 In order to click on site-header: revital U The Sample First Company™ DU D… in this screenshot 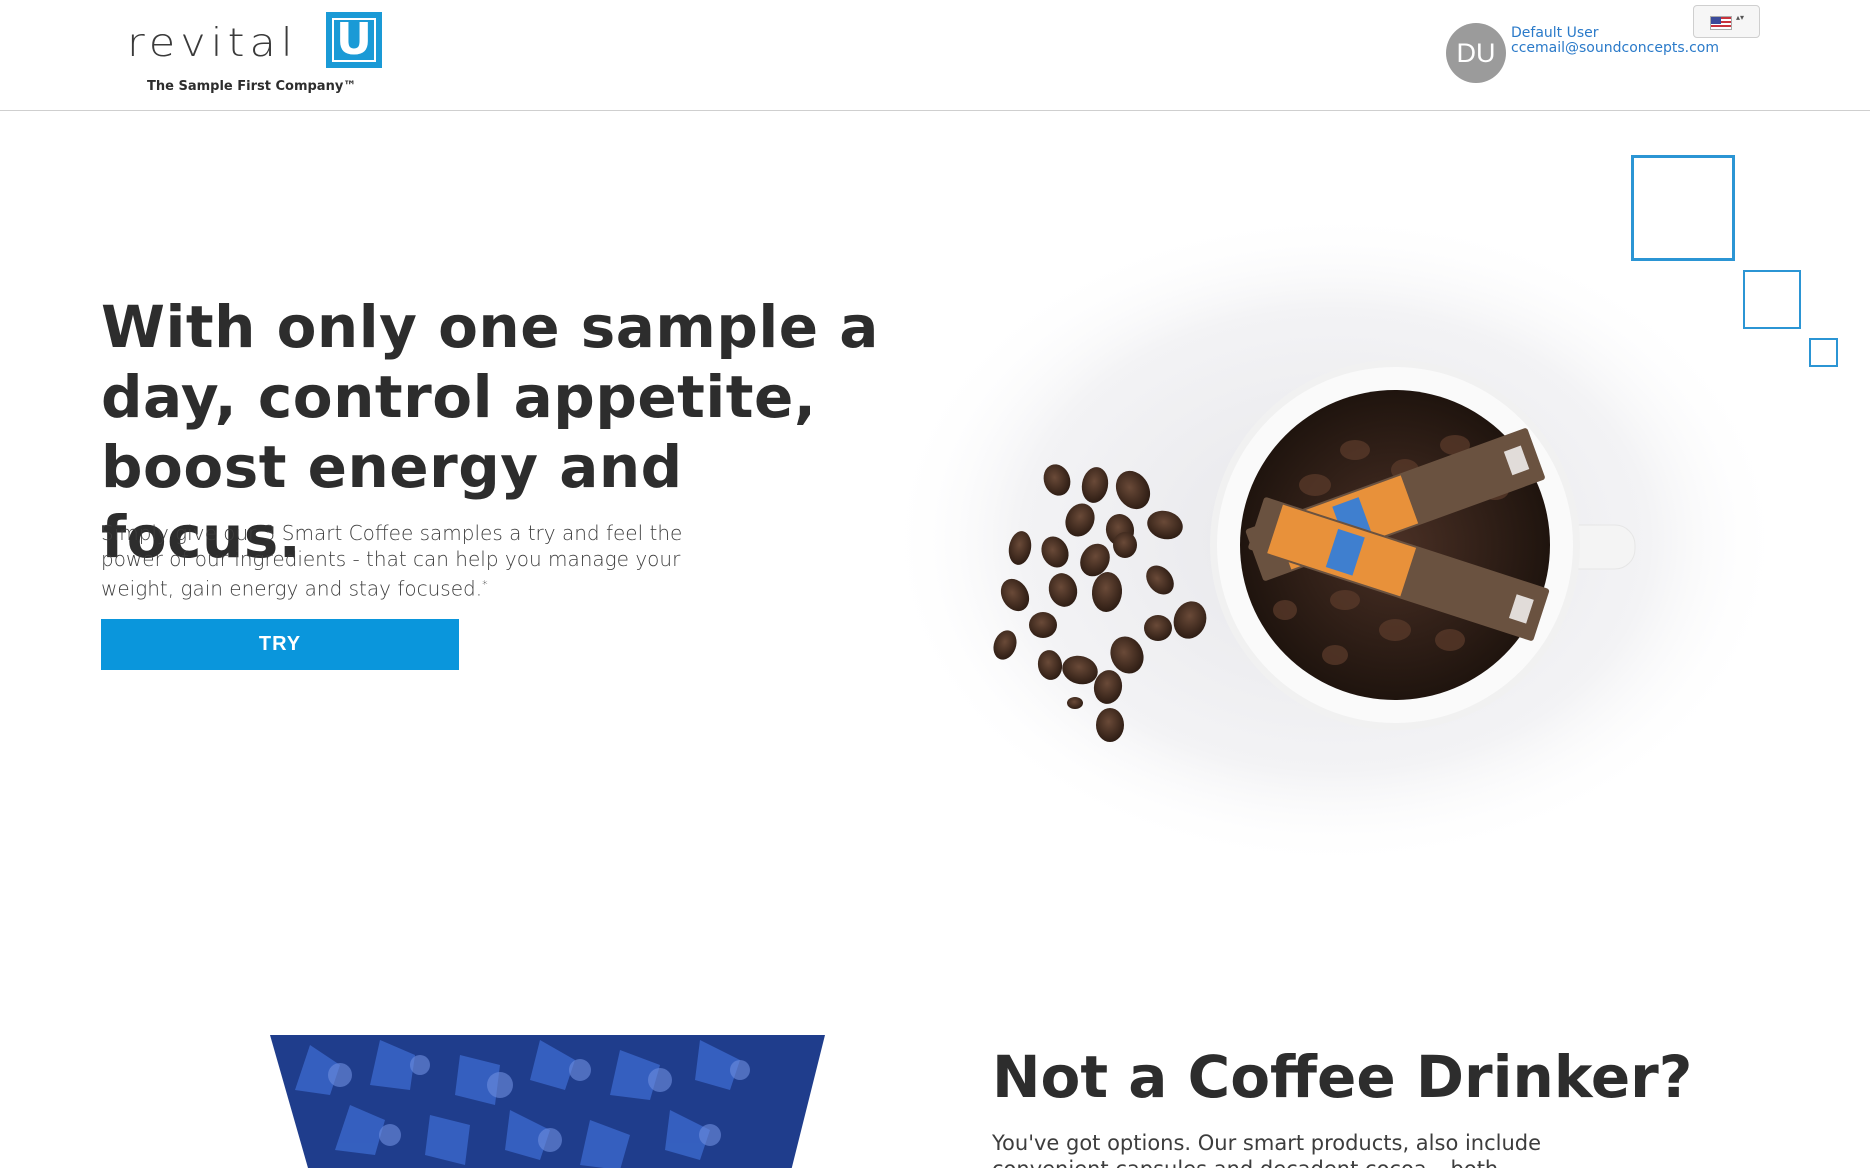, I will do `click(935, 55)`.